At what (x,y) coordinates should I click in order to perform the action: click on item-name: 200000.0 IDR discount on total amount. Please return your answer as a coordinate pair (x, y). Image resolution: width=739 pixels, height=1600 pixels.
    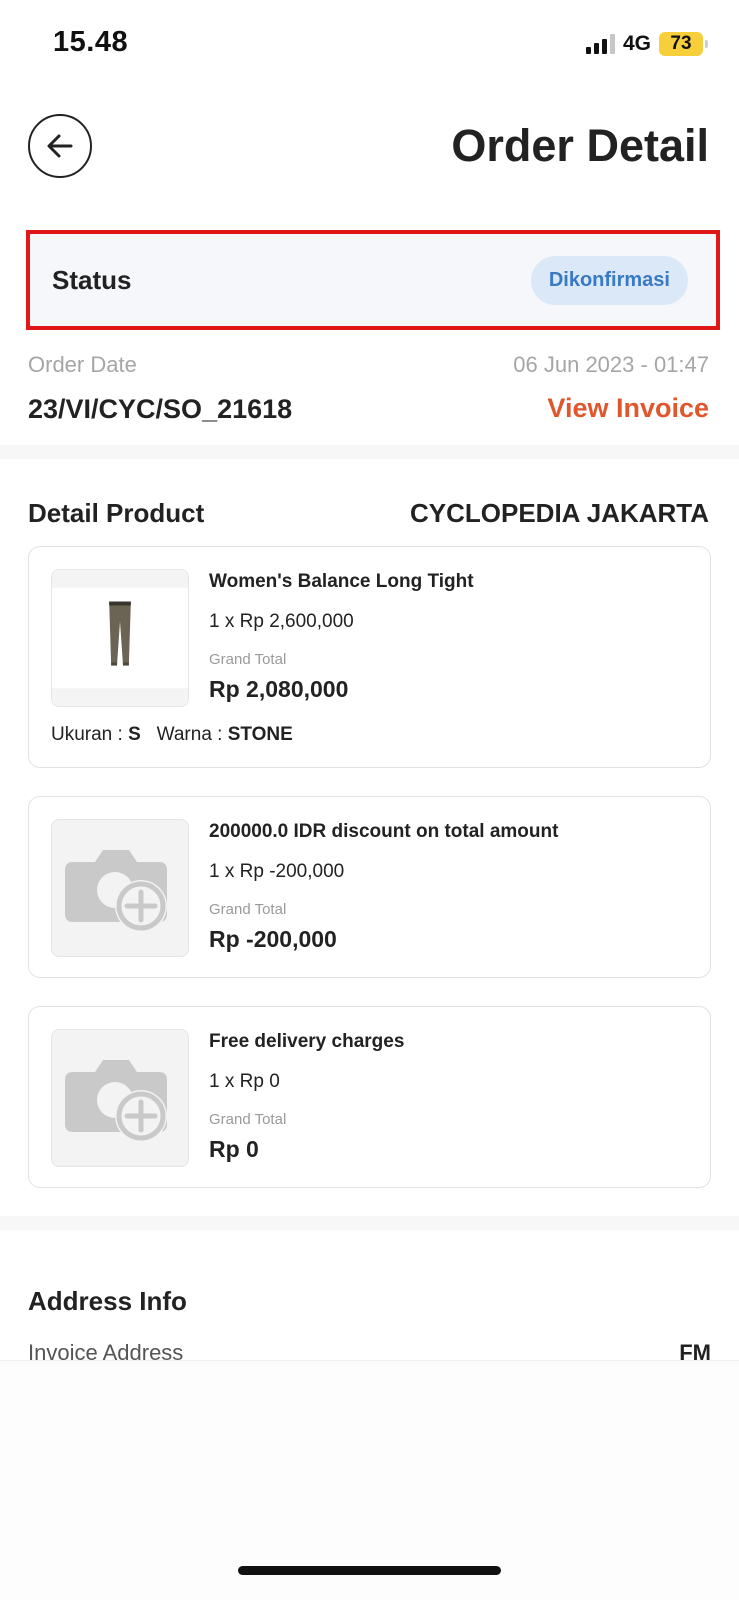
    Looking at the image, I should click on (384, 831).